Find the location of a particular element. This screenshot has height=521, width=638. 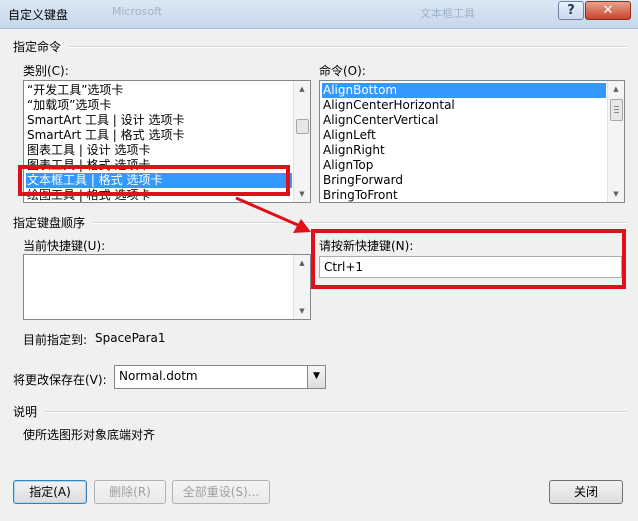

annotation-arrow-line is located at coordinates (268, 212).